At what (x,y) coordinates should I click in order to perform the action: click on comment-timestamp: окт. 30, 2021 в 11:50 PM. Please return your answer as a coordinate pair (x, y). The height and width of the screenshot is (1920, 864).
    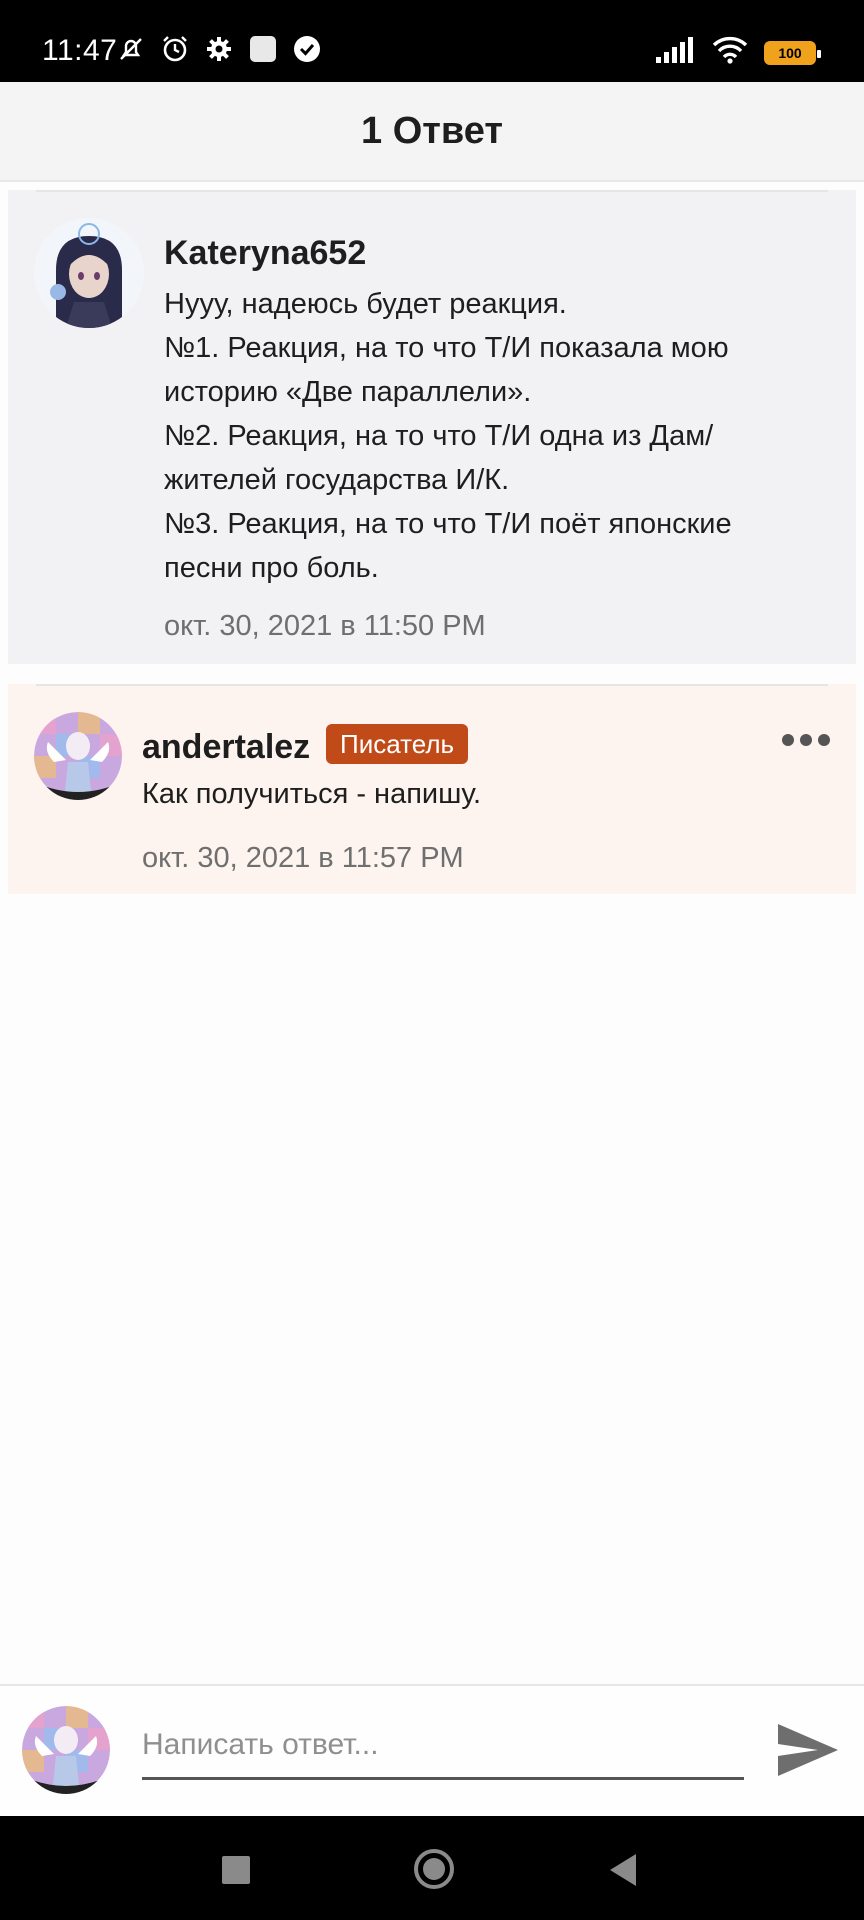
    Looking at the image, I should click on (325, 626).